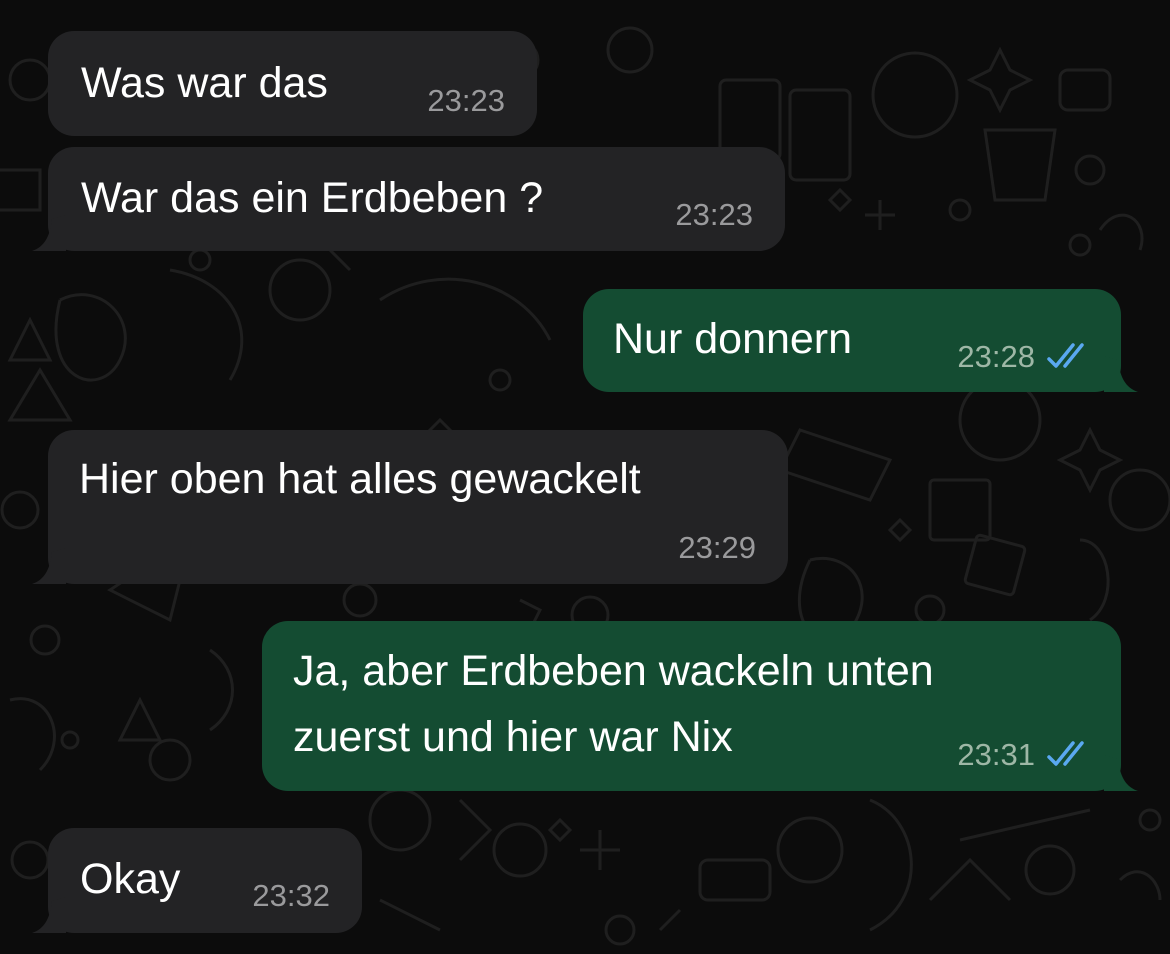 The height and width of the screenshot is (954, 1170). I want to click on message-bubble-incoming: War das ein Erdbeben ? 23:23, so click(416, 199).